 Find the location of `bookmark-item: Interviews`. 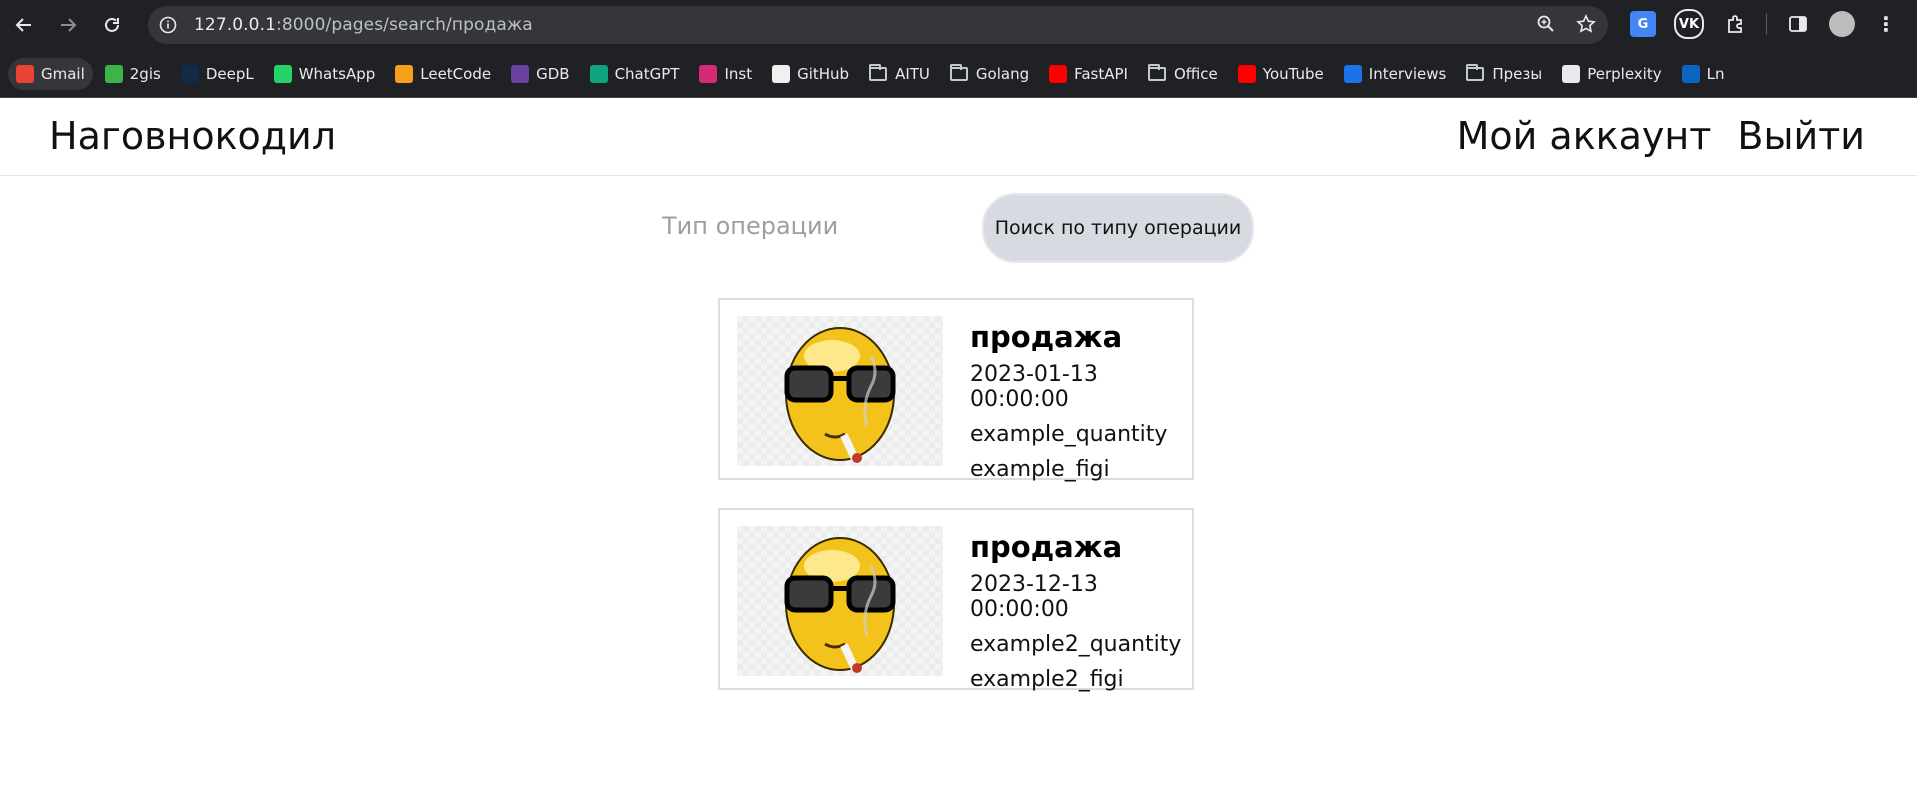

bookmark-item: Interviews is located at coordinates (1395, 74).